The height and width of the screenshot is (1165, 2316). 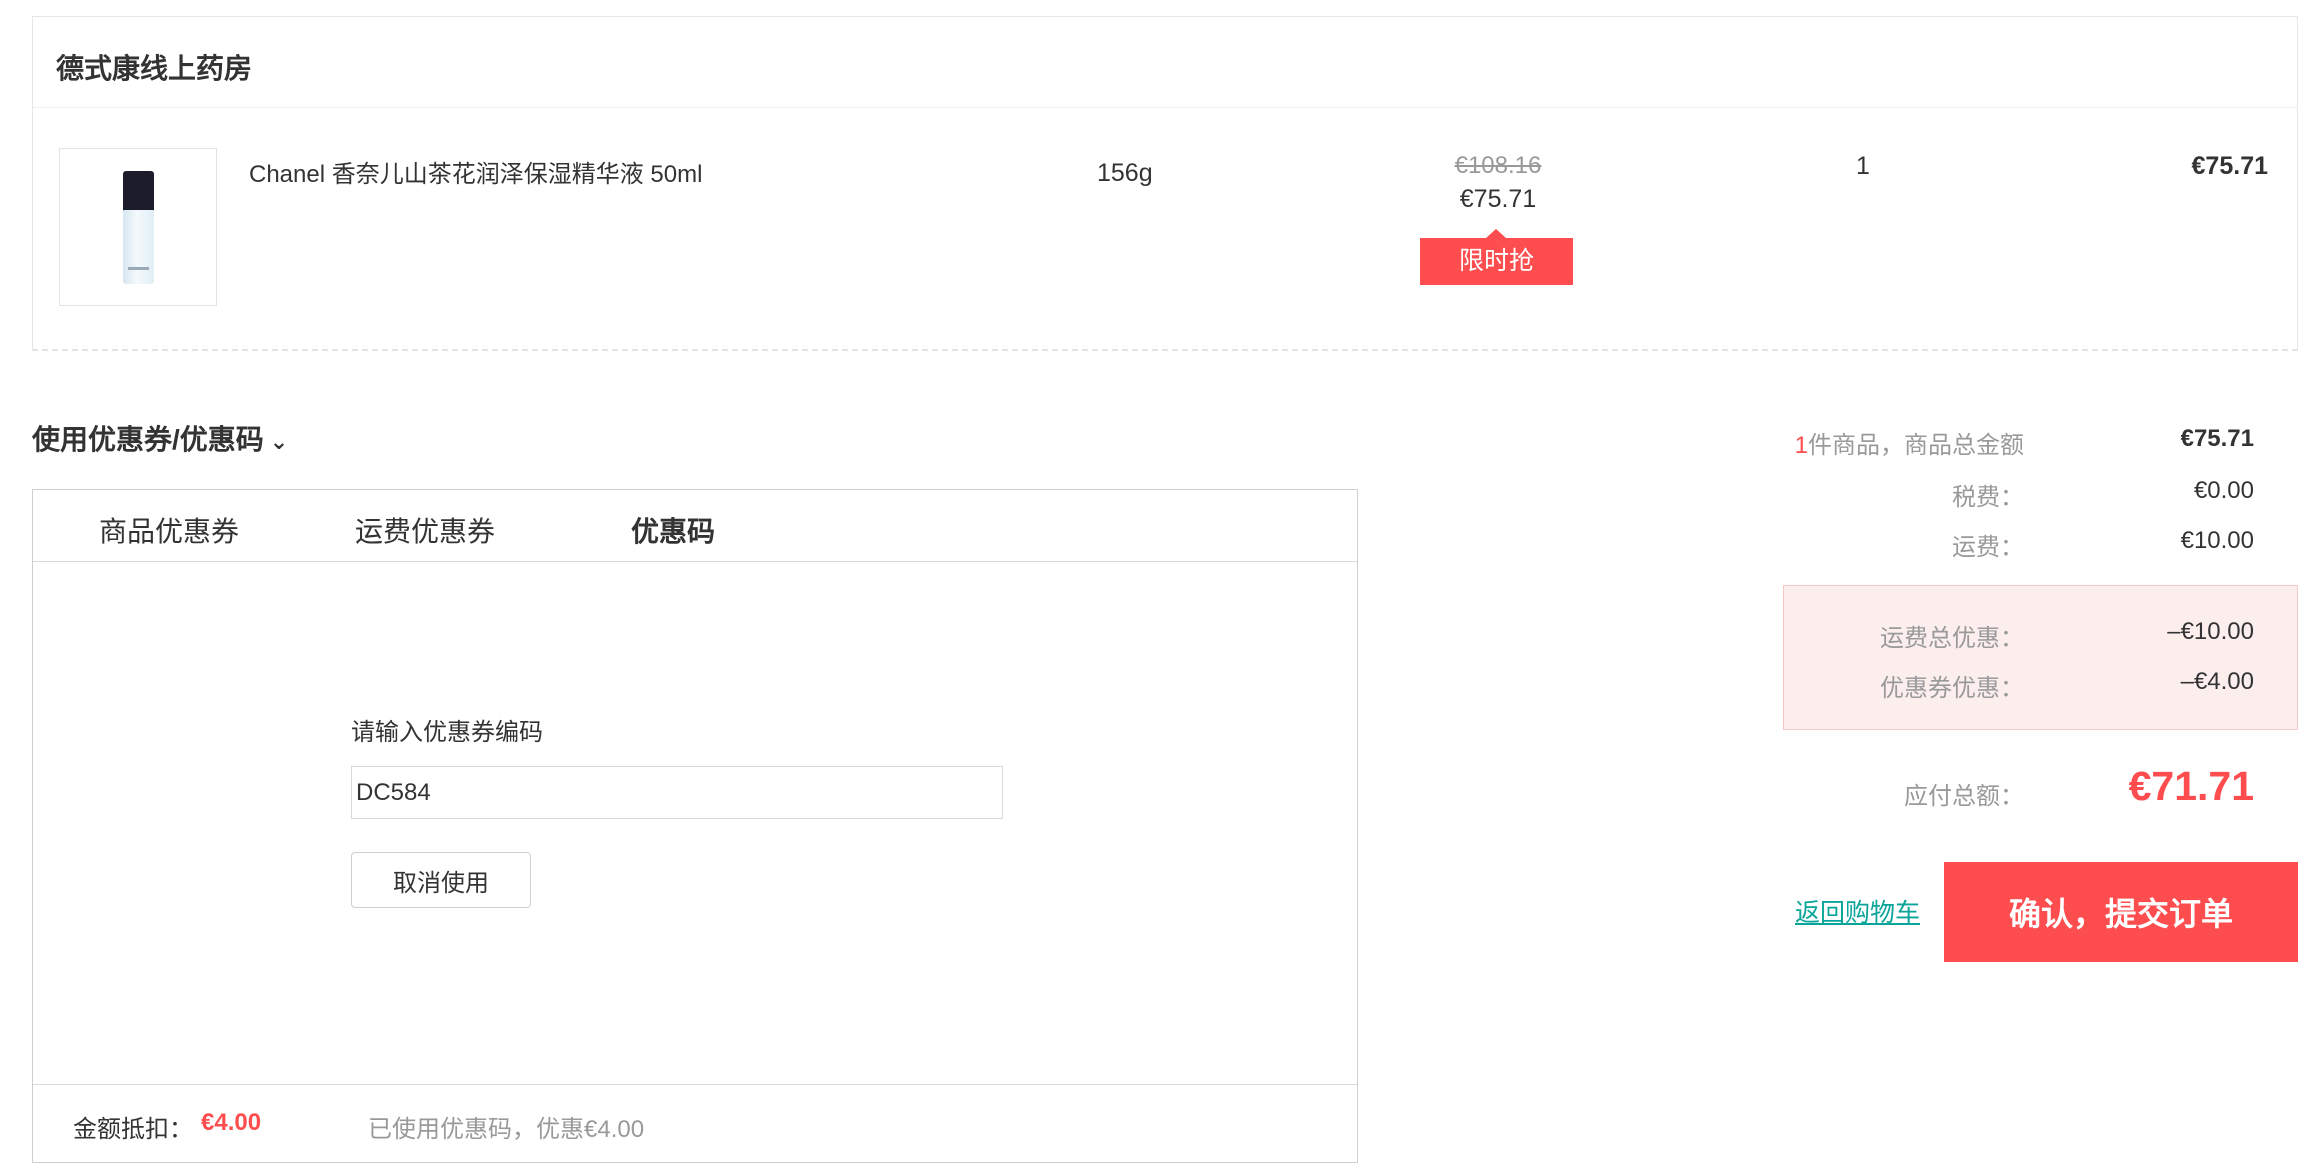 I want to click on product-bottle-image, so click(x=138, y=191).